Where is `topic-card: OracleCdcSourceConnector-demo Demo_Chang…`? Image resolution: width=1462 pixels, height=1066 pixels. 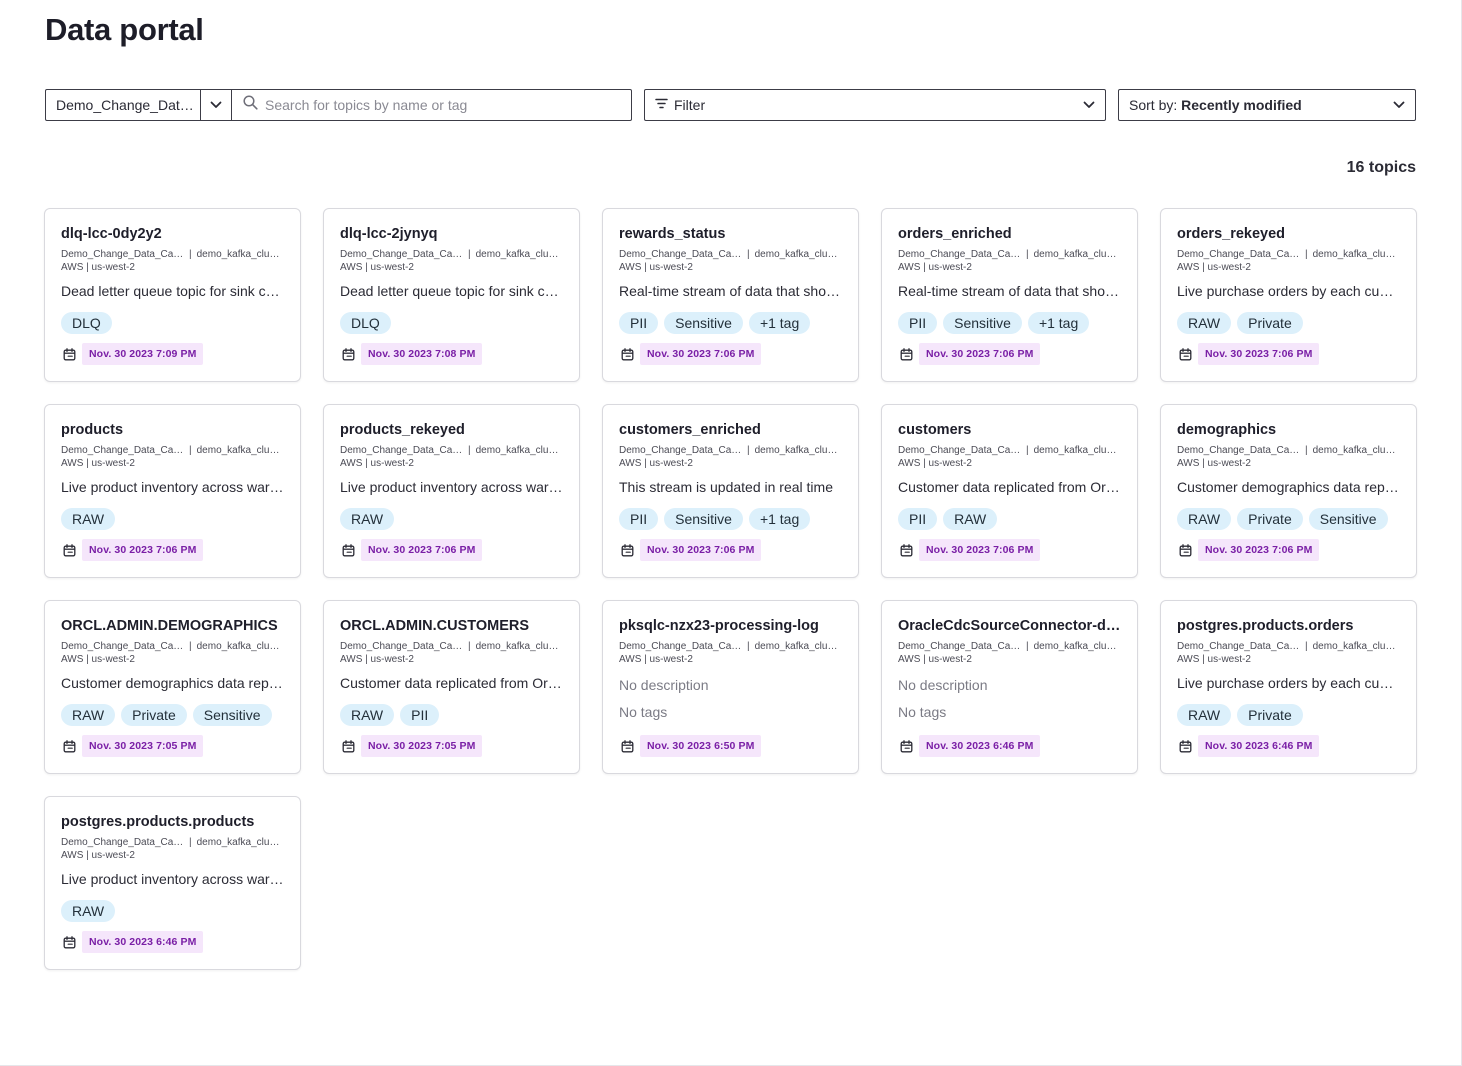
topic-card: OracleCdcSourceConnector-demo Demo_Chang… is located at coordinates (1009, 687).